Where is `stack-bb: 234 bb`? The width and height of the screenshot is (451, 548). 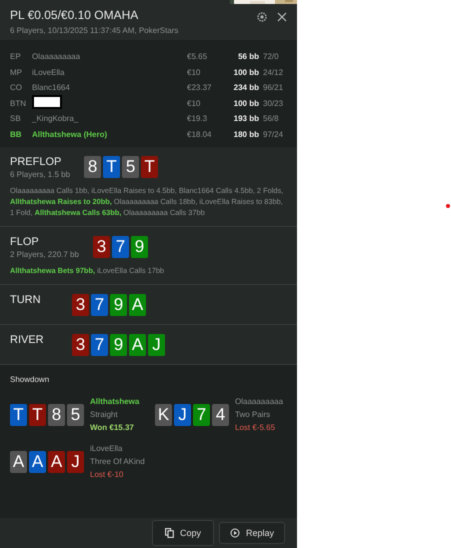
stack-bb: 234 bb is located at coordinates (245, 87).